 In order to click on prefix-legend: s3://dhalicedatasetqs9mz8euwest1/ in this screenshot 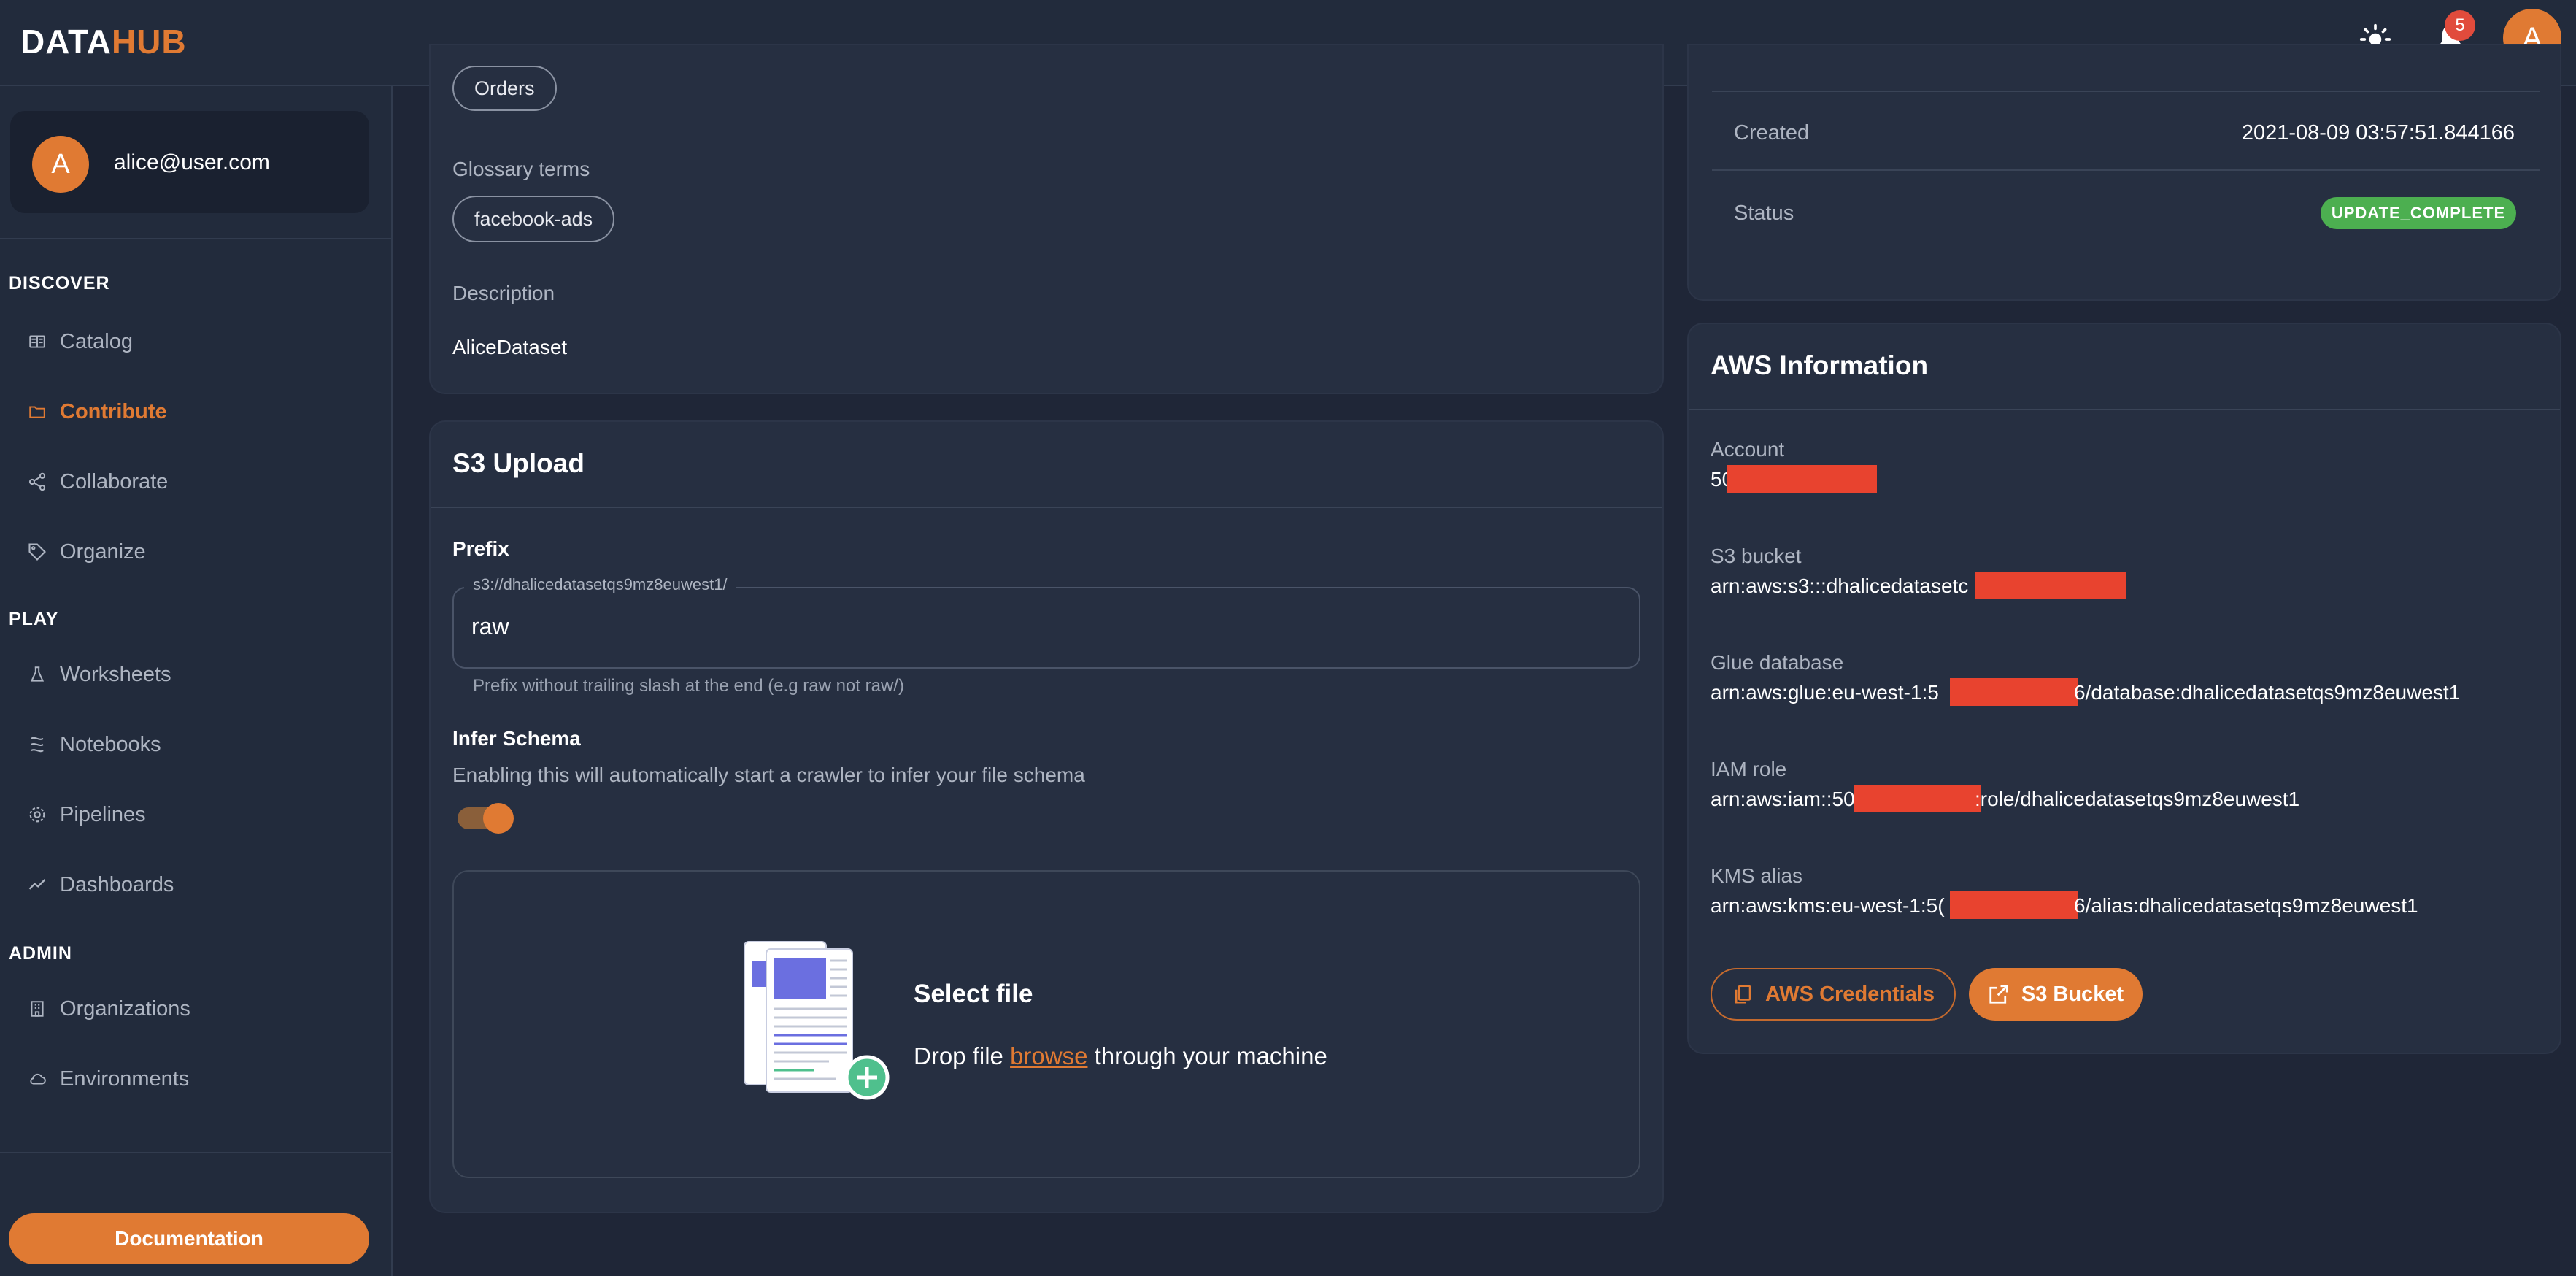, I will do `click(600, 584)`.